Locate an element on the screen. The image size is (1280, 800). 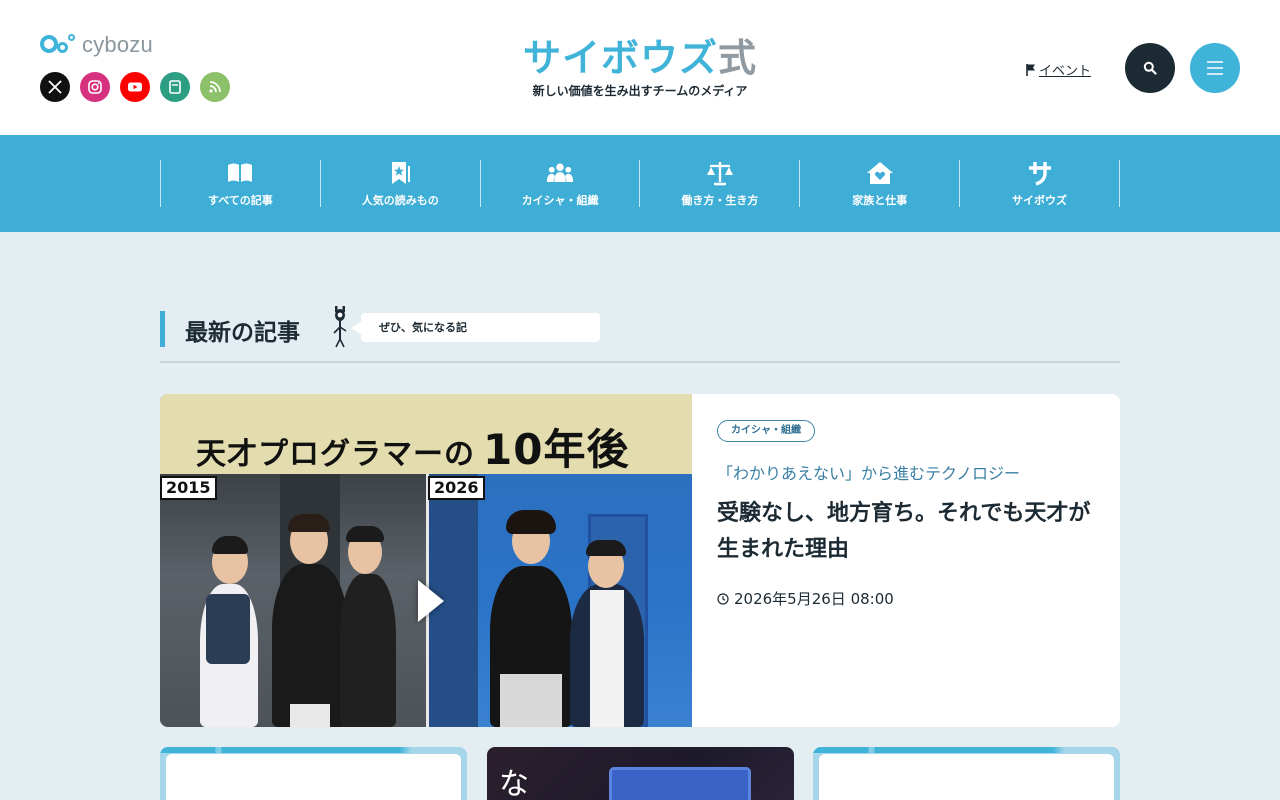
home-heart-icon is located at coordinates (880, 173).